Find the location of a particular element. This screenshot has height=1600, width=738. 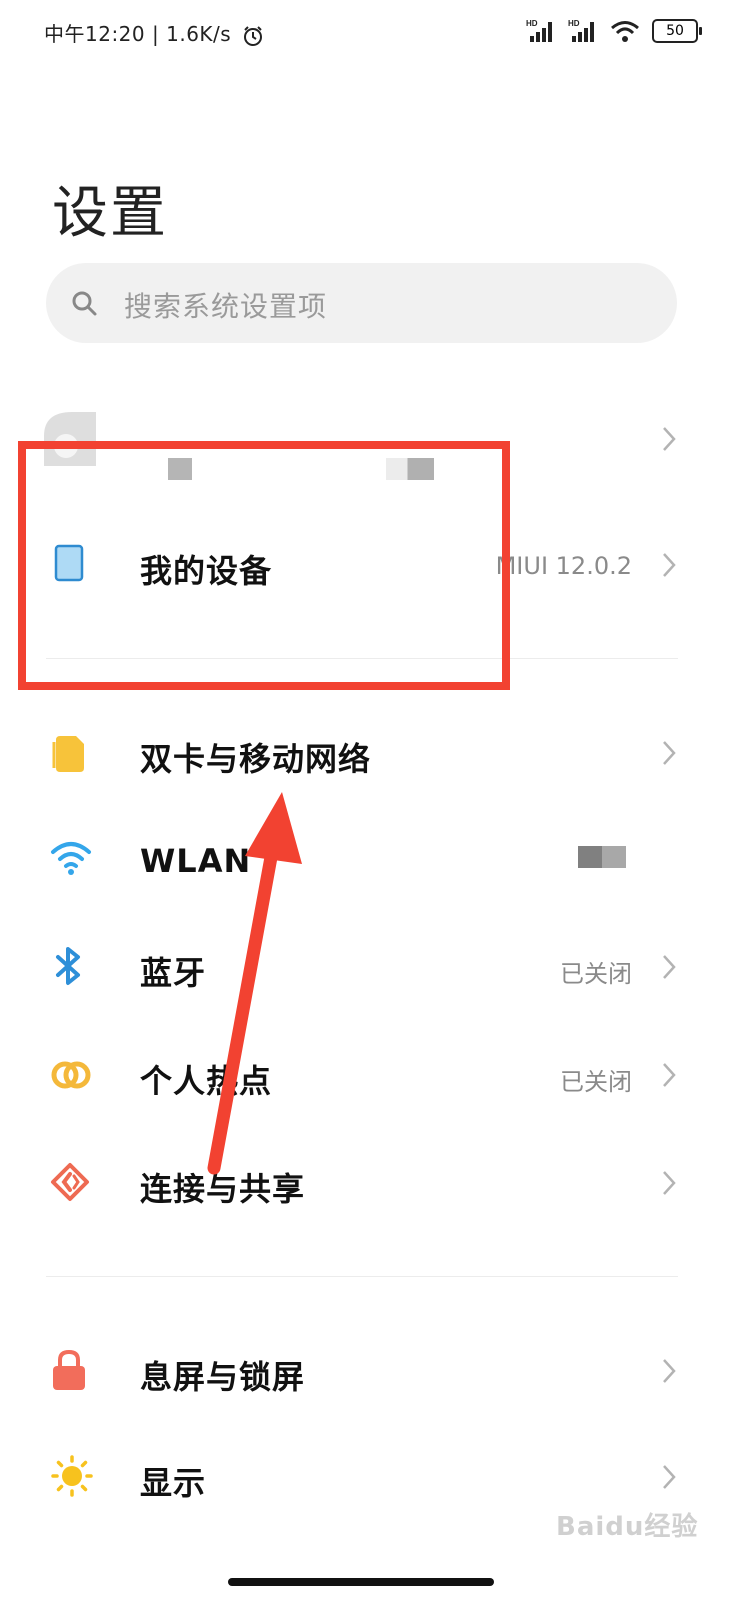

watermark: Baidu经验 is located at coordinates (627, 1527).